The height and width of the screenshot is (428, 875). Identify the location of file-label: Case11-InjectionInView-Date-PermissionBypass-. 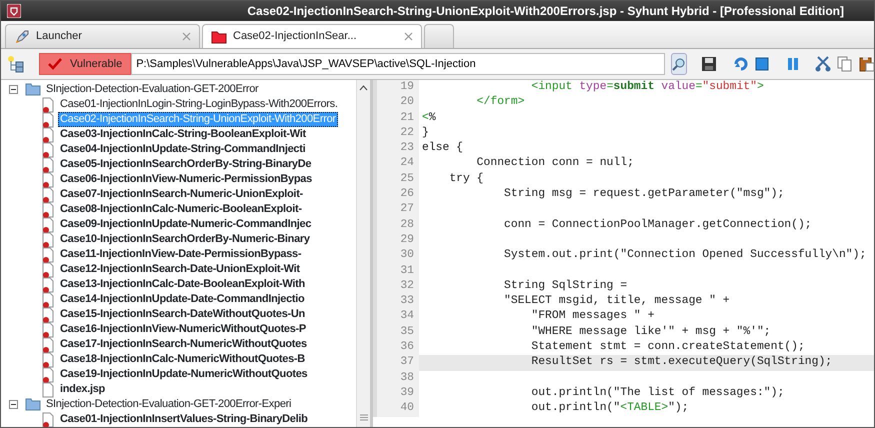
(181, 254).